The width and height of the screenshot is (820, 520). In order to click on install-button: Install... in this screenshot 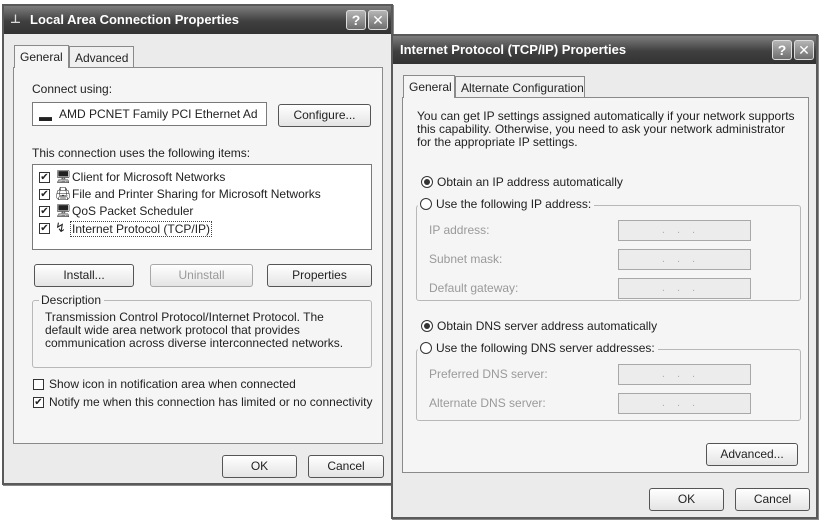, I will do `click(84, 275)`.